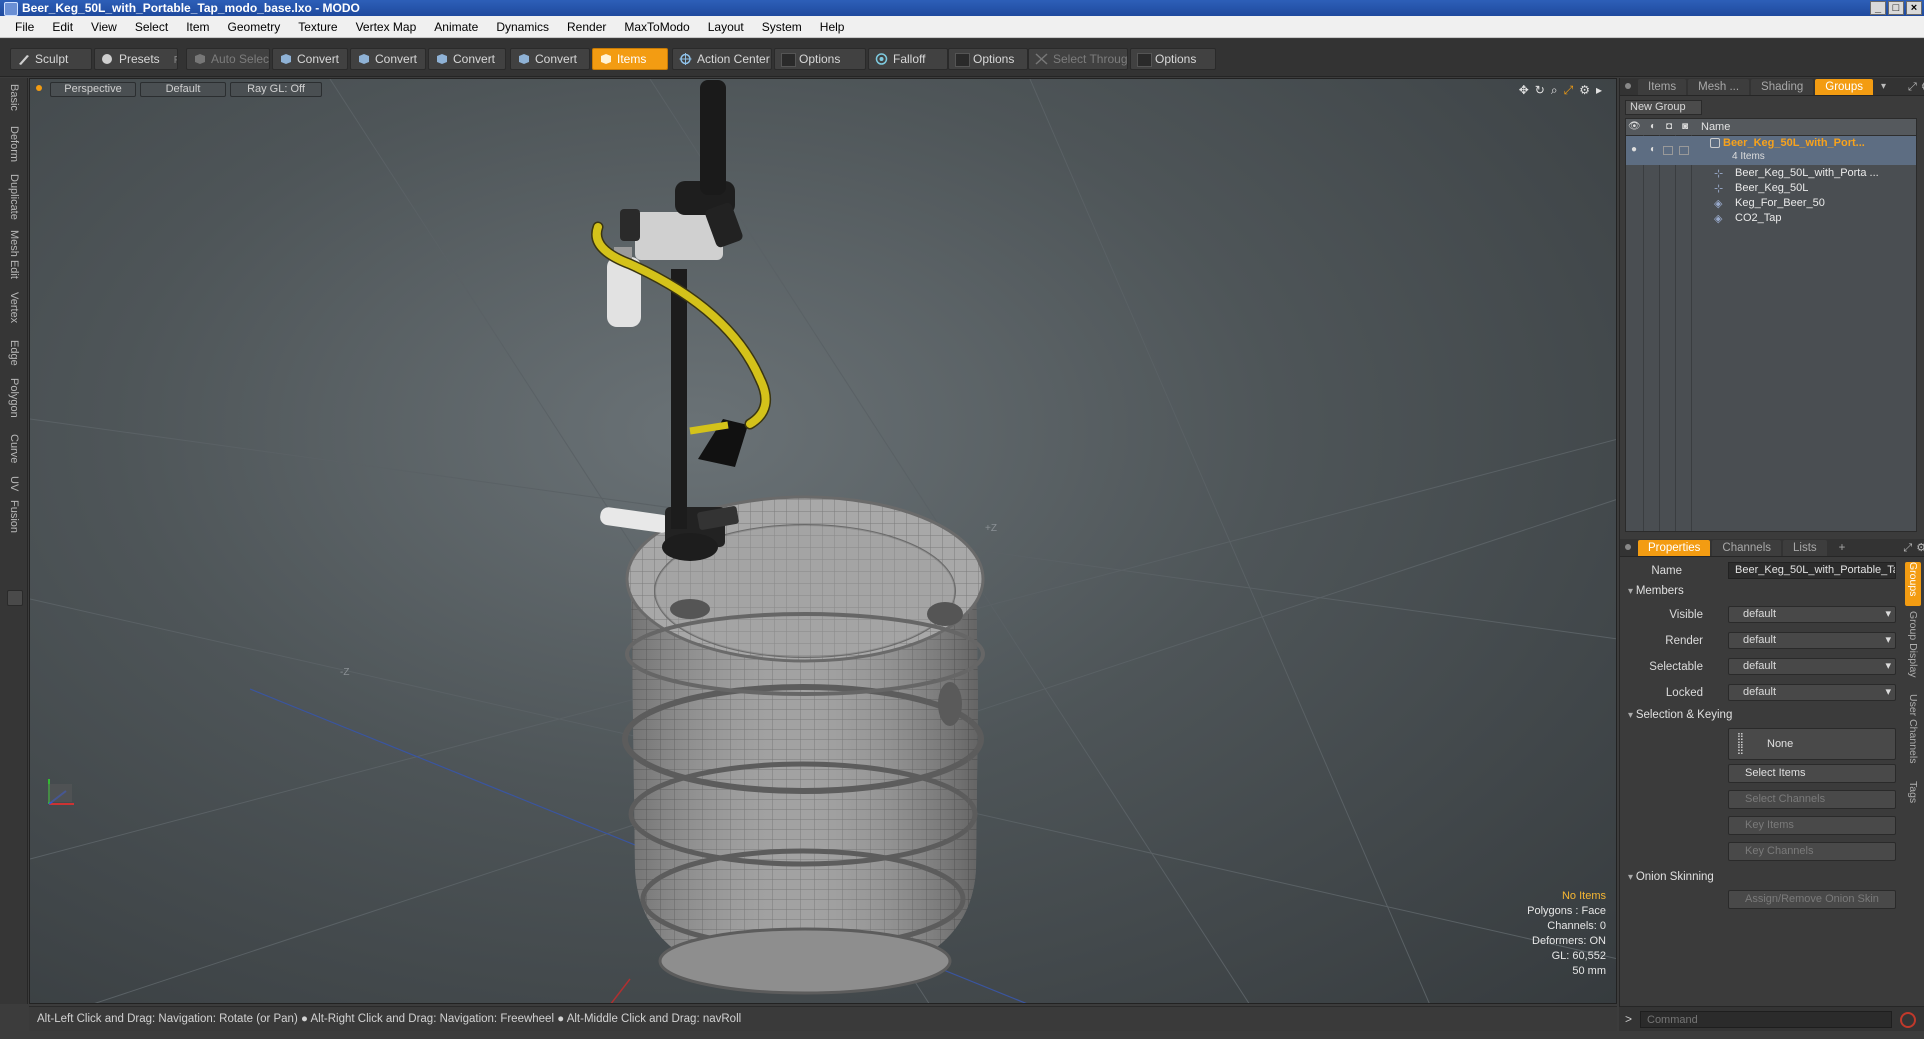  What do you see at coordinates (1908, 1020) in the screenshot?
I see `record-icon` at bounding box center [1908, 1020].